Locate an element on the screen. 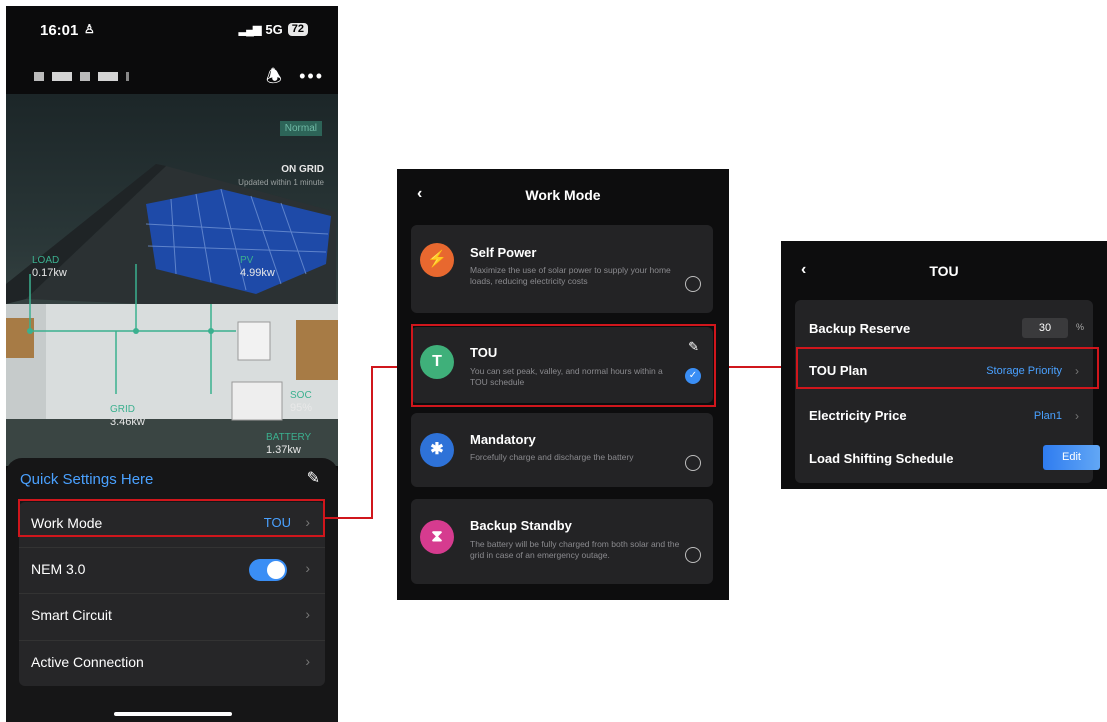  highlight-tou-plan is located at coordinates (947, 368).